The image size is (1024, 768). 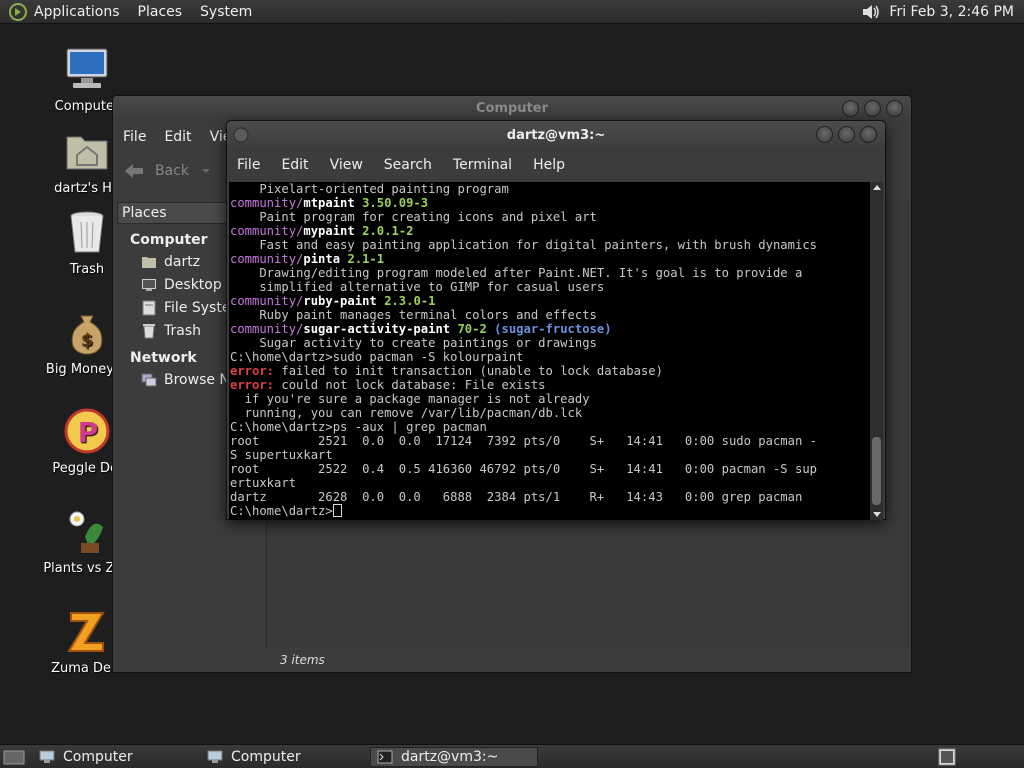 What do you see at coordinates (947, 757) in the screenshot?
I see `workspace-switcher-icon` at bounding box center [947, 757].